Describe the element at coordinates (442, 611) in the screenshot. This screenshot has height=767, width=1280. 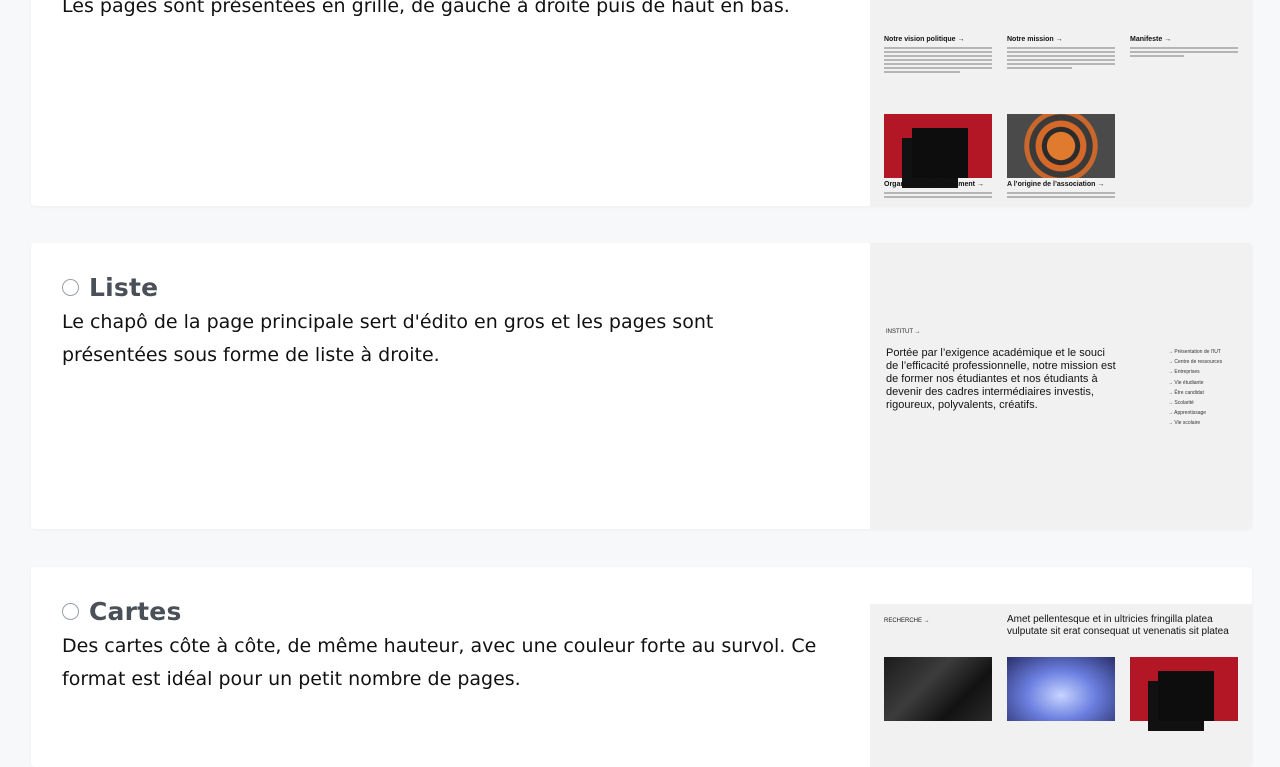
I see `option-header: Cartes` at that location.